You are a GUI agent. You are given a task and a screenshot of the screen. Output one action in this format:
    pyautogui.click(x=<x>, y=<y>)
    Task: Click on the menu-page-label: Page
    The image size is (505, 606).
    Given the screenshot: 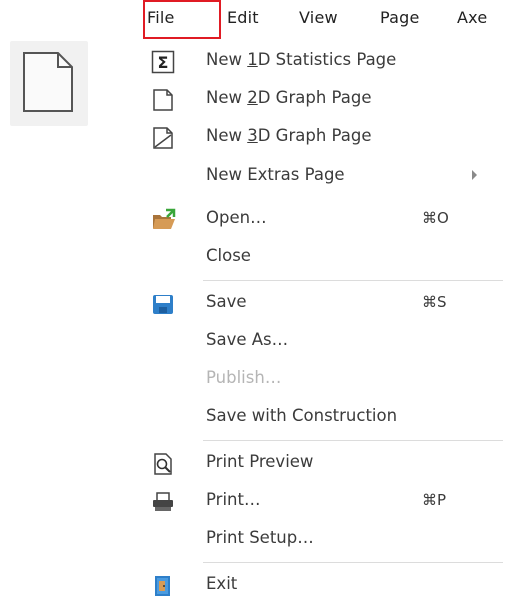 What is the action you would take?
    pyautogui.click(x=400, y=17)
    